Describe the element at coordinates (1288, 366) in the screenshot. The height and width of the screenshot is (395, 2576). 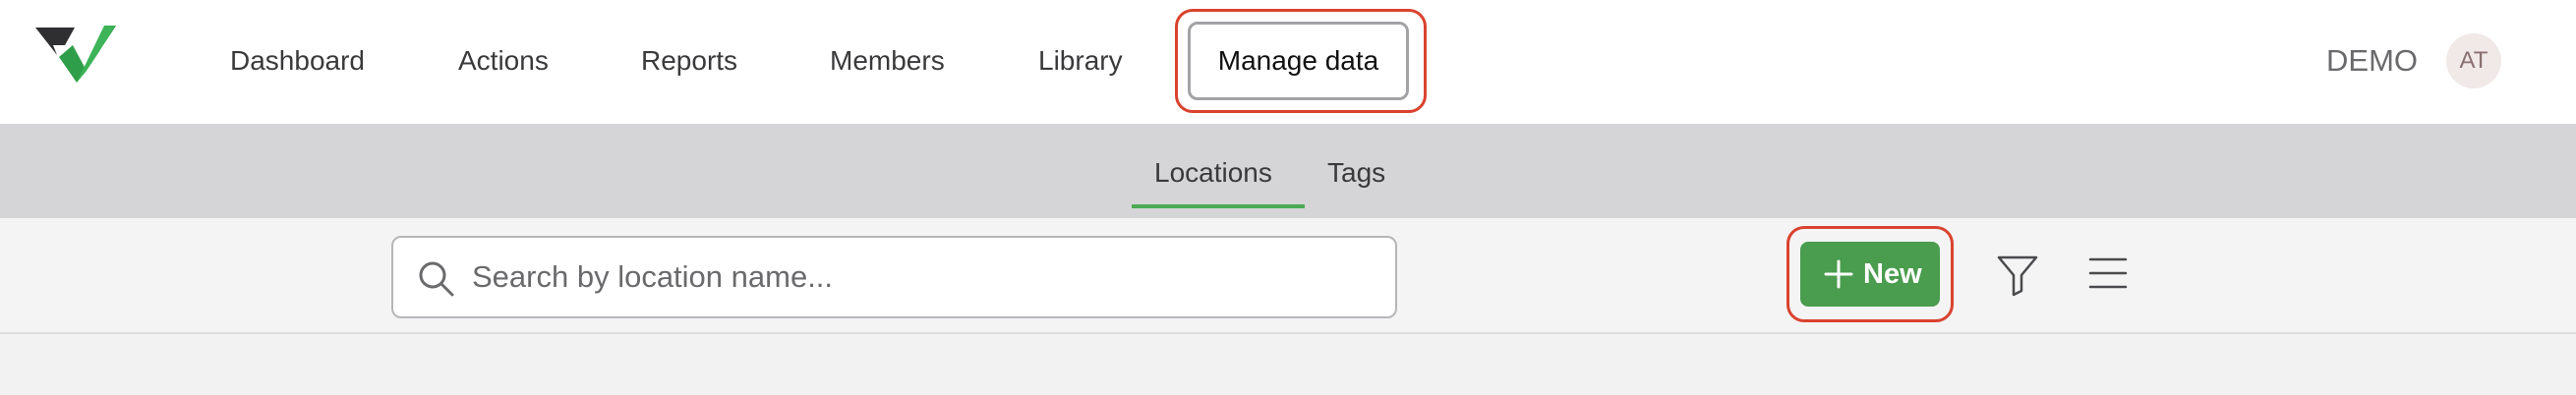
I see `content-area` at that location.